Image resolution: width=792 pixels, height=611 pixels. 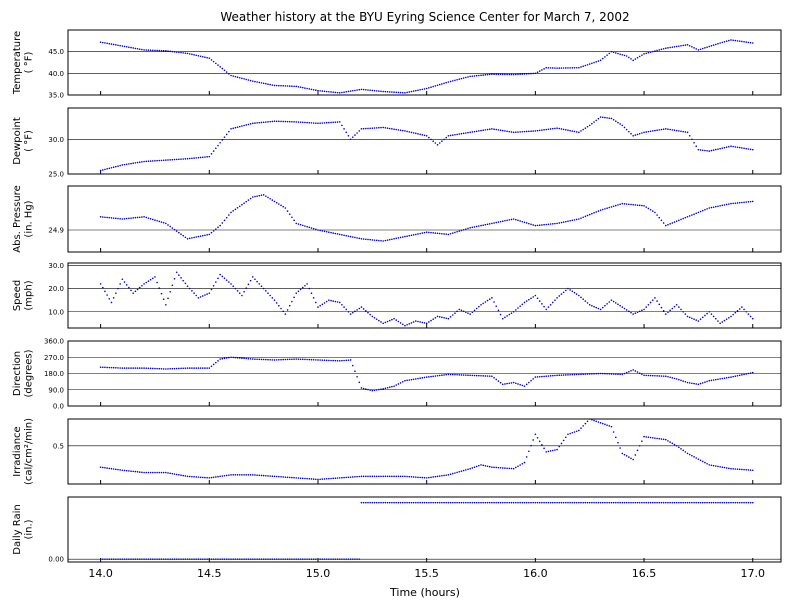 What do you see at coordinates (424, 219) in the screenshot?
I see `panel-frame-pressure` at bounding box center [424, 219].